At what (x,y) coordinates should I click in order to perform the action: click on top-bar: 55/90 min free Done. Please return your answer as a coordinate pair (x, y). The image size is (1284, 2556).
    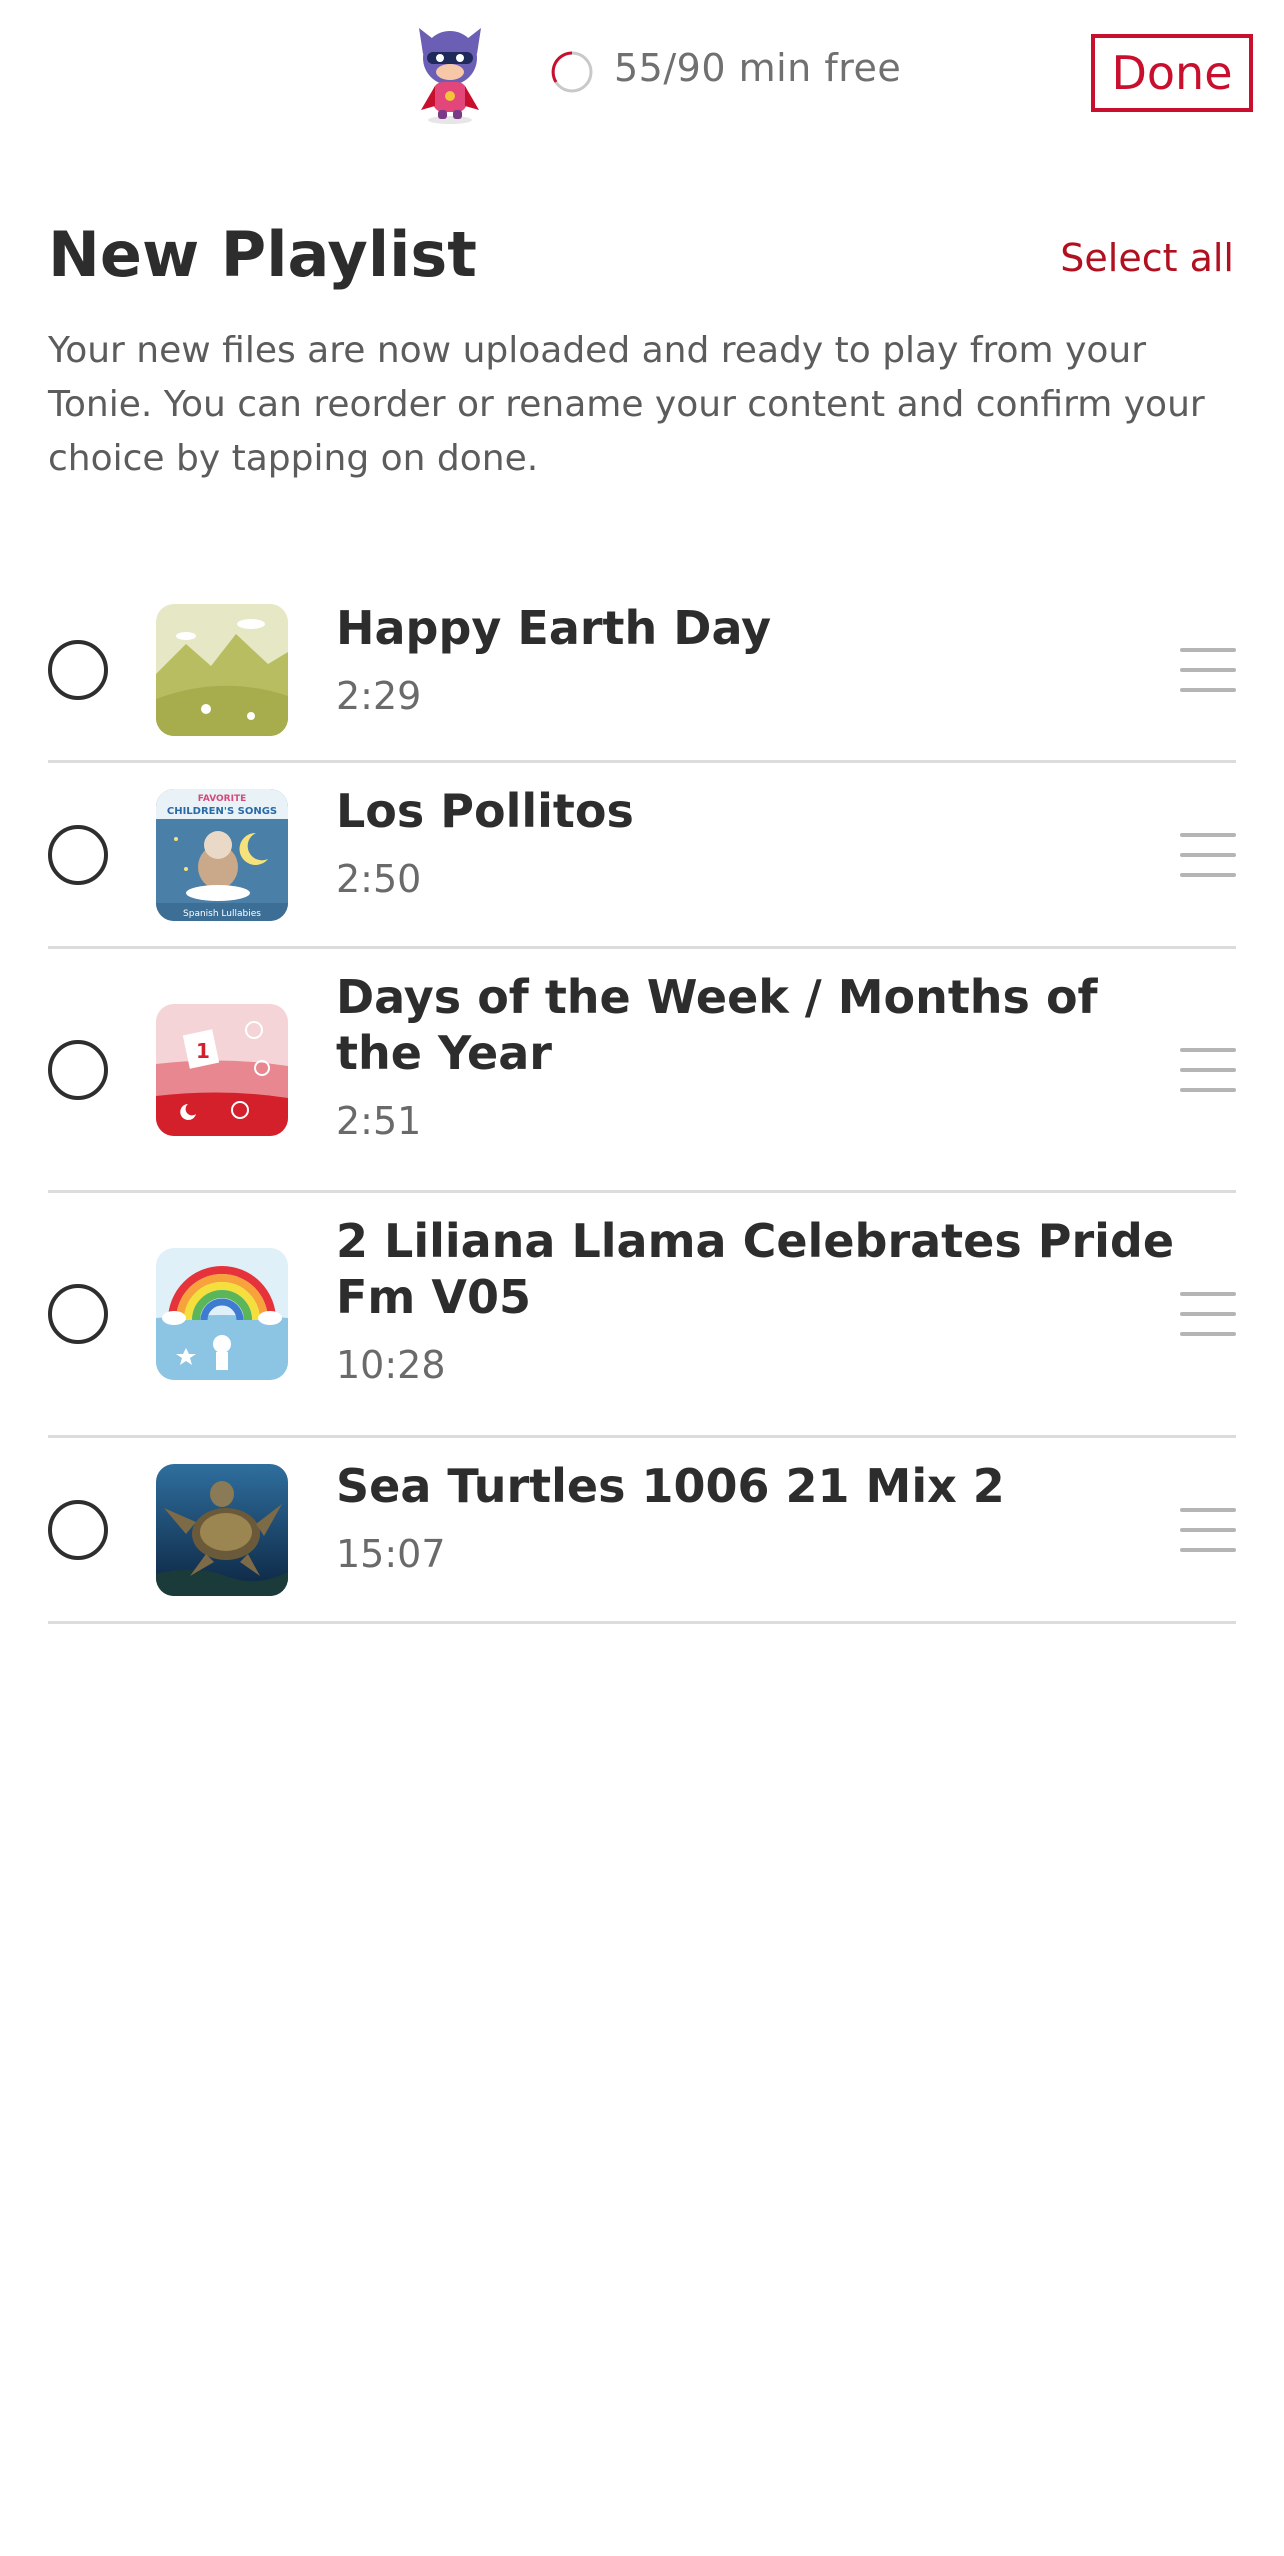
    Looking at the image, I should click on (642, 75).